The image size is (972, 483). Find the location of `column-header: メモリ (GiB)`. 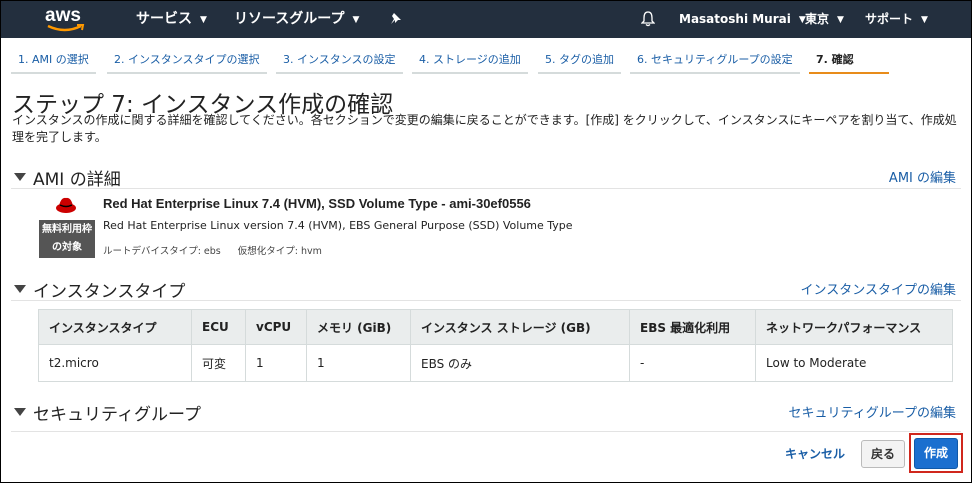

column-header: メモリ (GiB) is located at coordinates (358, 327).